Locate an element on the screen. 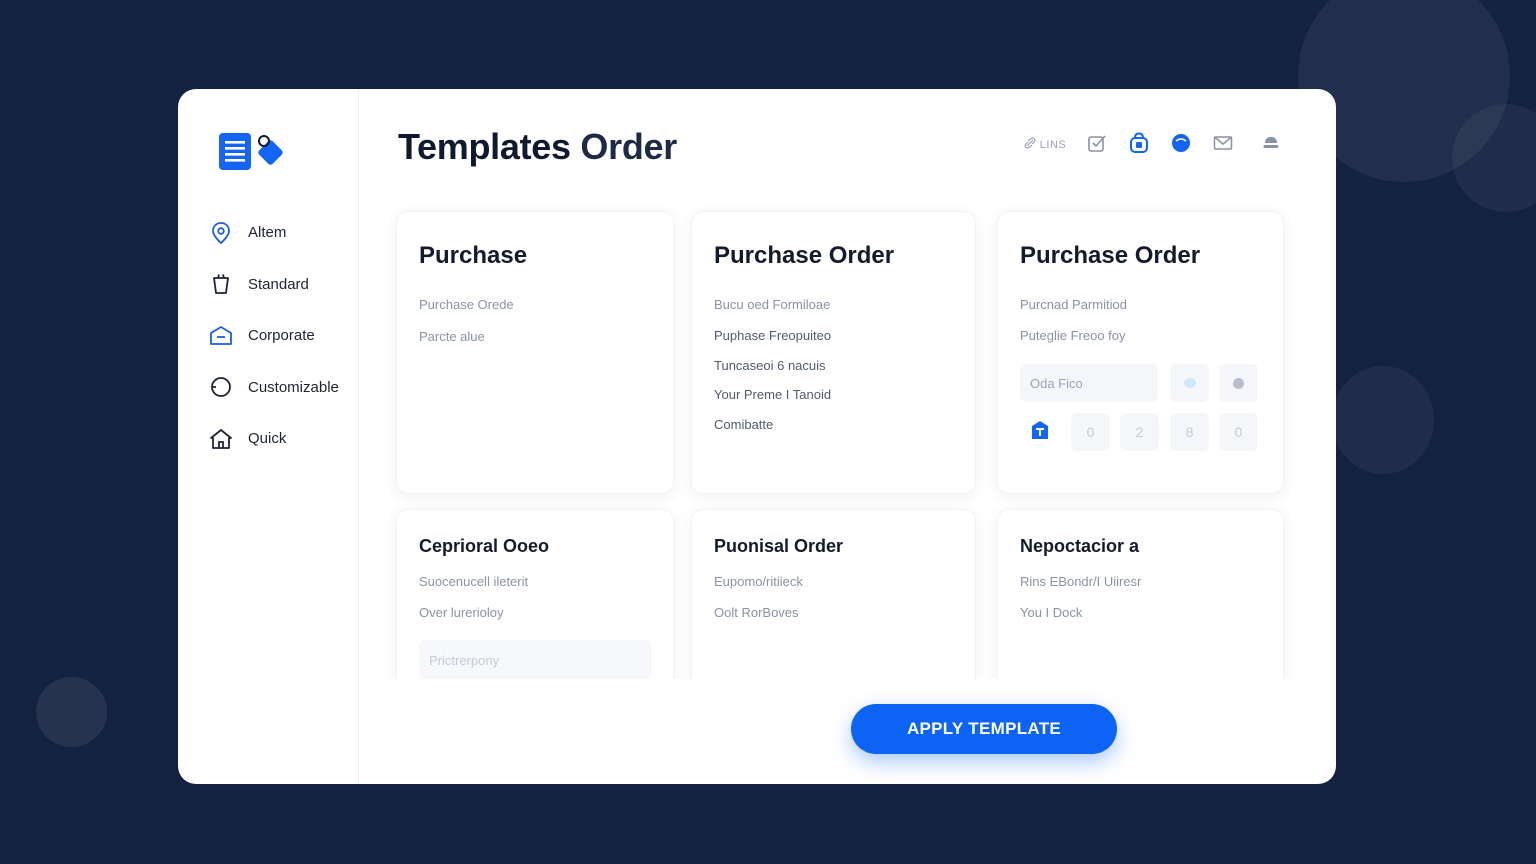 Image resolution: width=1536 pixels, height=864 pixels. card-line: Over lurerioloy is located at coordinates (461, 612).